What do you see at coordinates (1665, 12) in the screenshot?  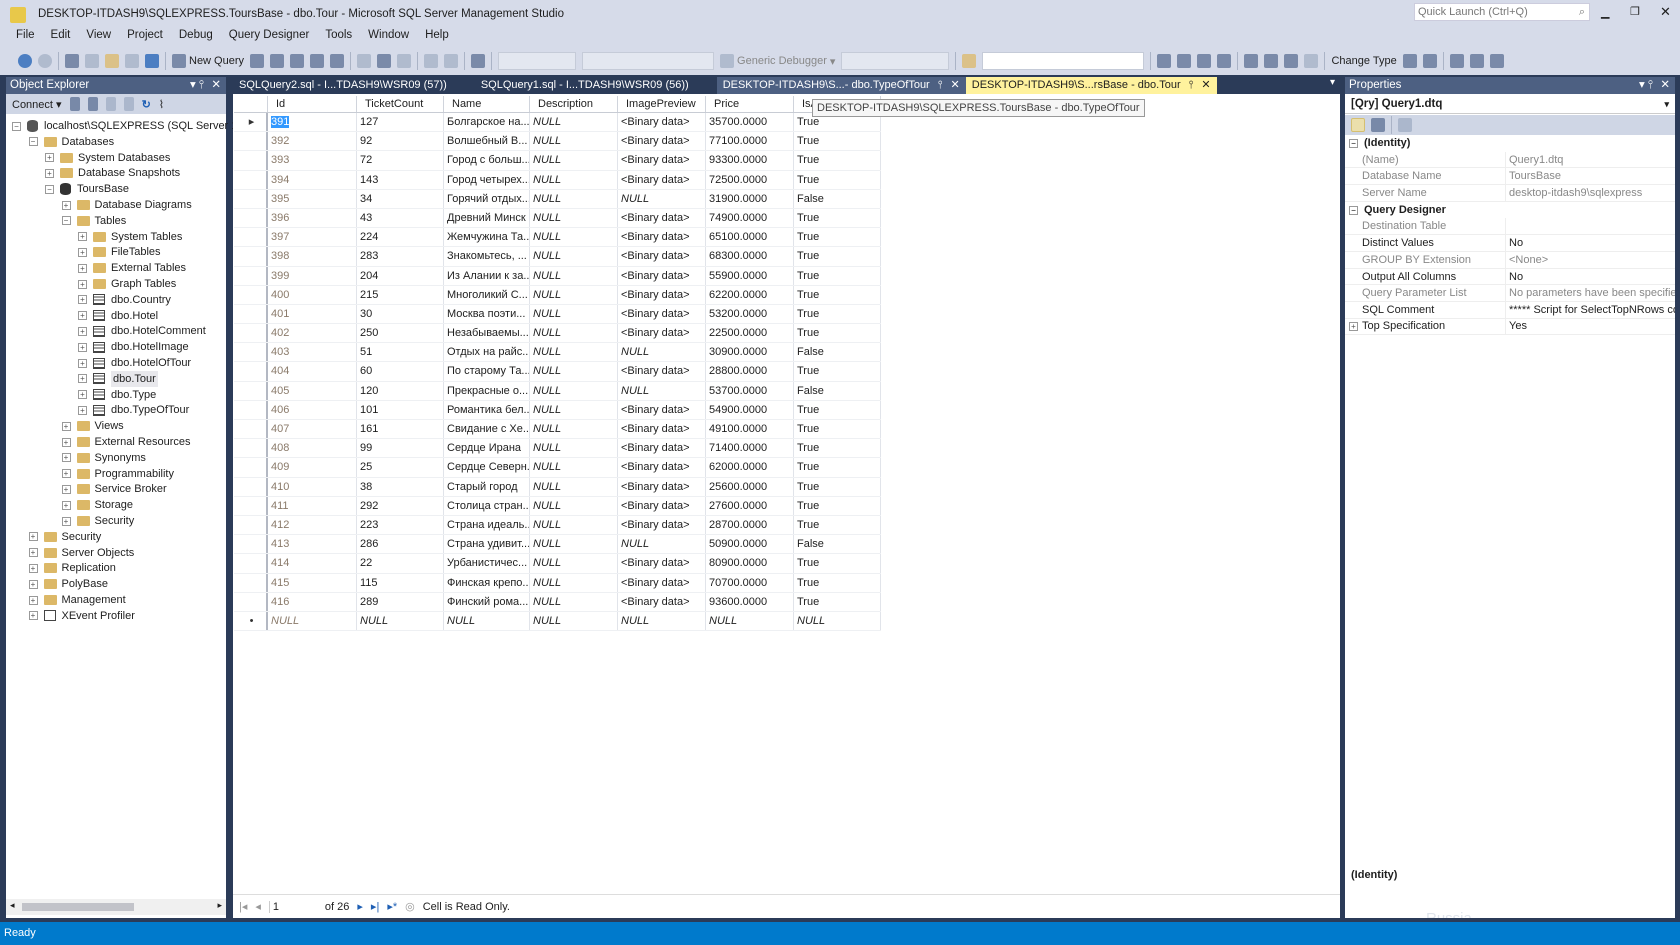 I see `close-window-button: ✕` at bounding box center [1665, 12].